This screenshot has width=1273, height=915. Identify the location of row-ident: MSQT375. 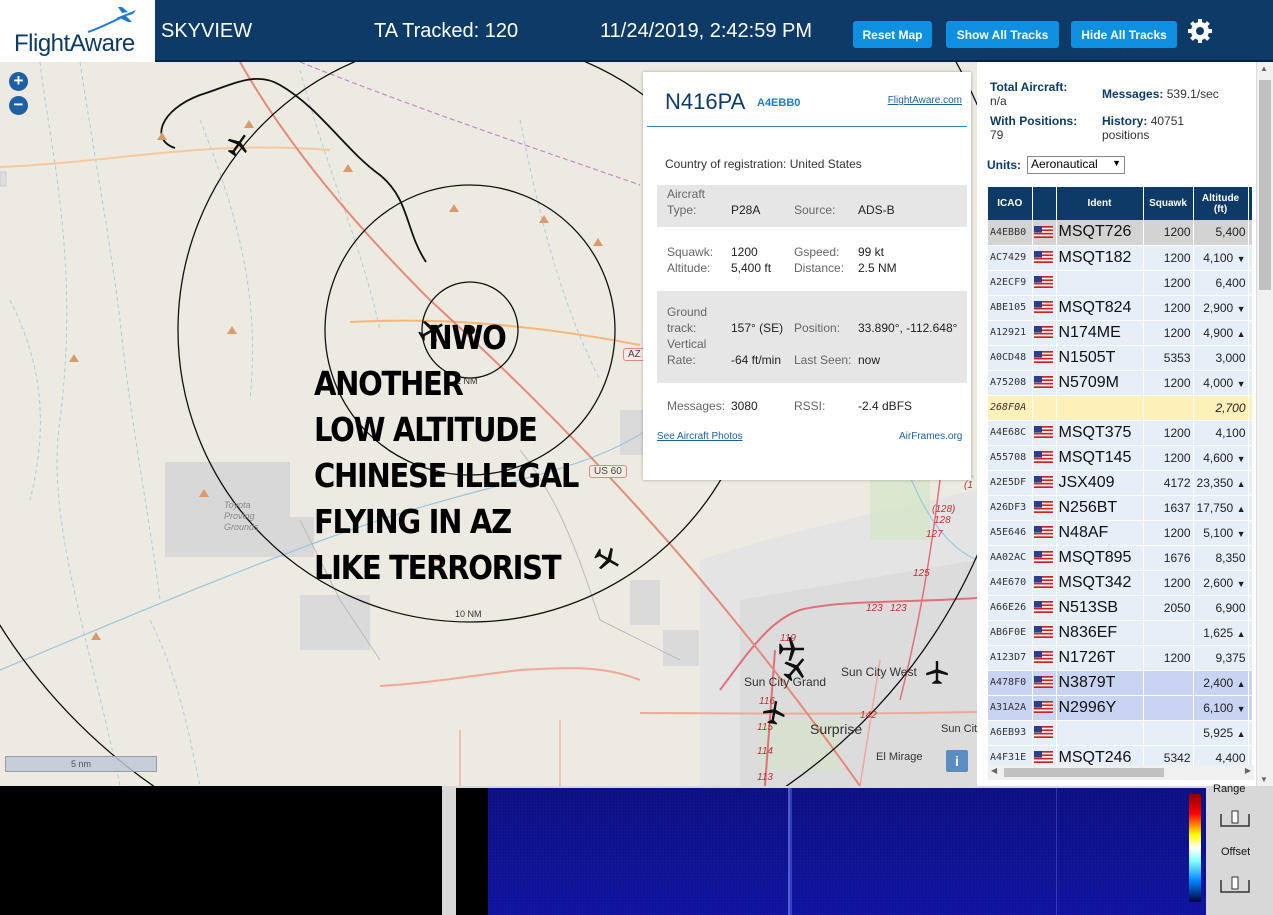
(1100, 433).